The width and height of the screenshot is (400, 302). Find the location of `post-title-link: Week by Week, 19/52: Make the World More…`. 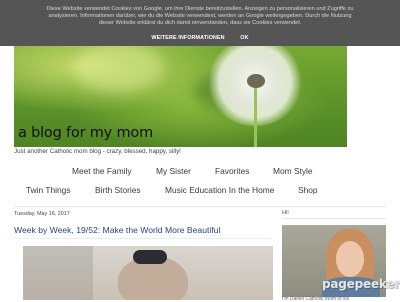

post-title-link: Week by Week, 19/52: Make the World More… is located at coordinates (117, 230).